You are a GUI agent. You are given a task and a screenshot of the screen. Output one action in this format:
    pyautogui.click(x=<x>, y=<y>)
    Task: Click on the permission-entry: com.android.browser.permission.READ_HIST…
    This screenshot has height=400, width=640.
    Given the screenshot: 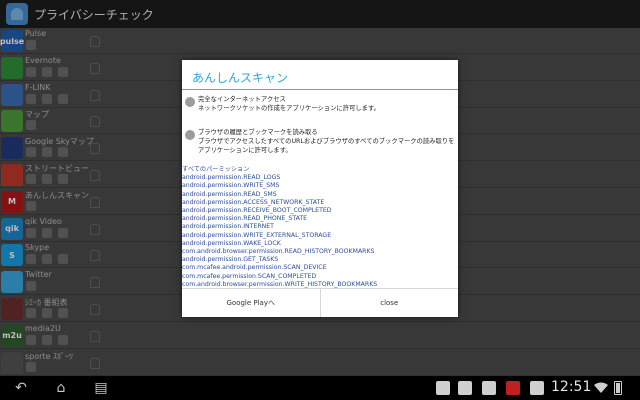 What is the action you would take?
    pyautogui.click(x=278, y=252)
    